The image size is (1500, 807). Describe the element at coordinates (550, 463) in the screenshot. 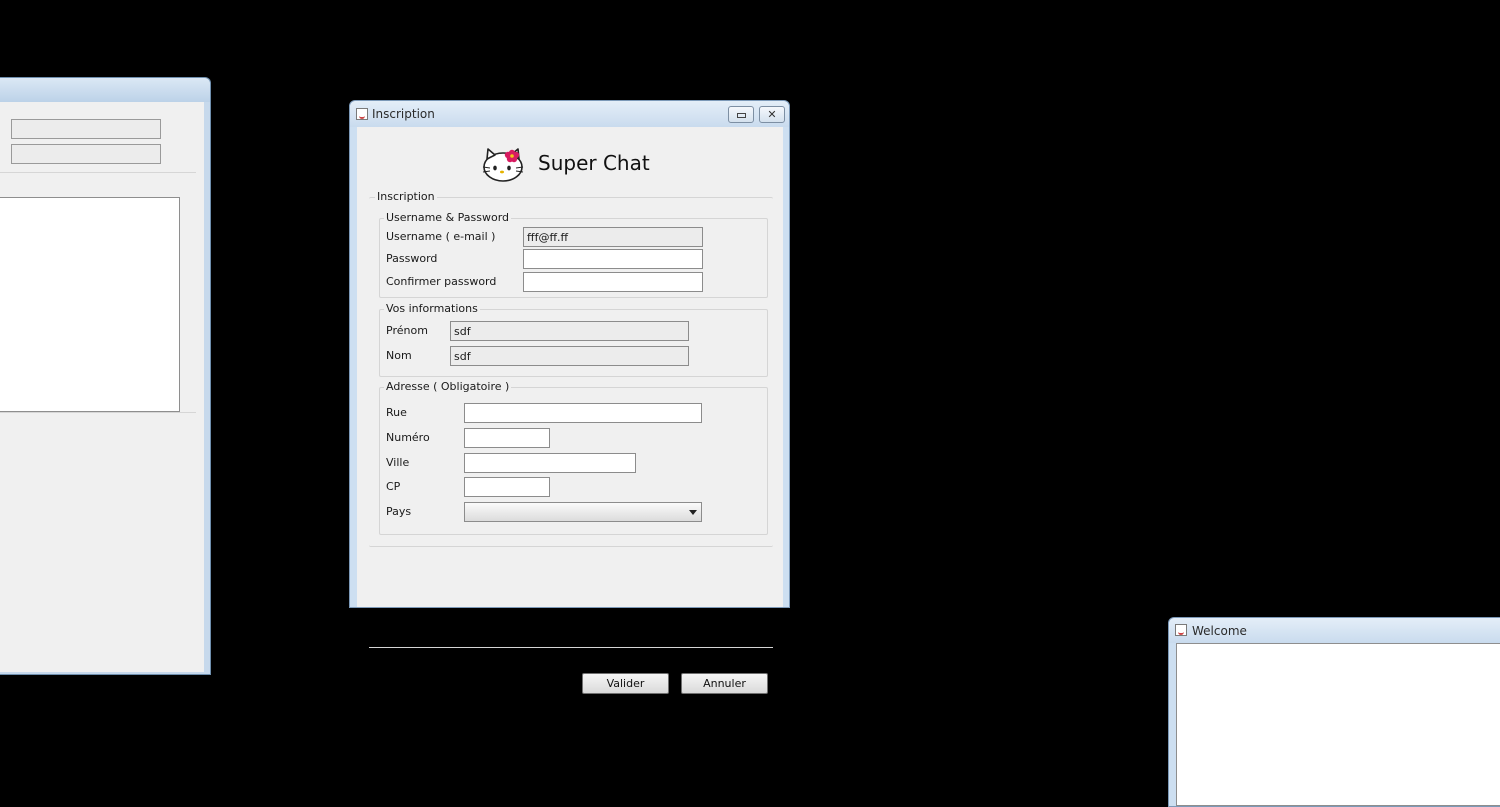

I see `ville-field` at that location.